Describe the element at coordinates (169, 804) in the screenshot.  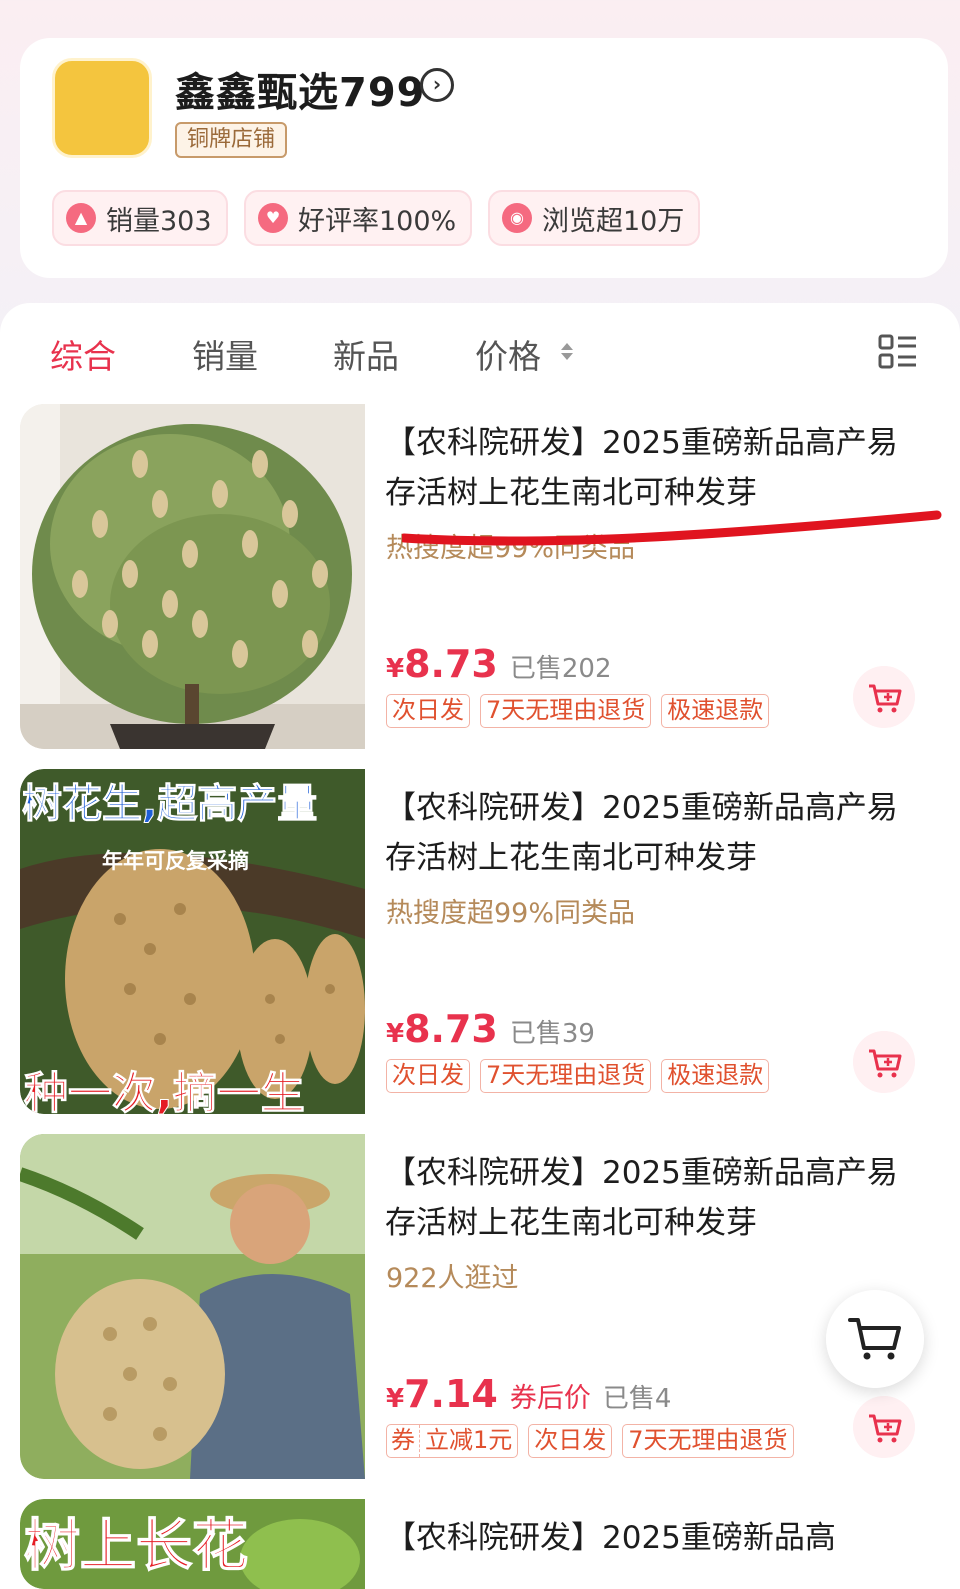
I see `image-headline: 树花生,超高产量` at that location.